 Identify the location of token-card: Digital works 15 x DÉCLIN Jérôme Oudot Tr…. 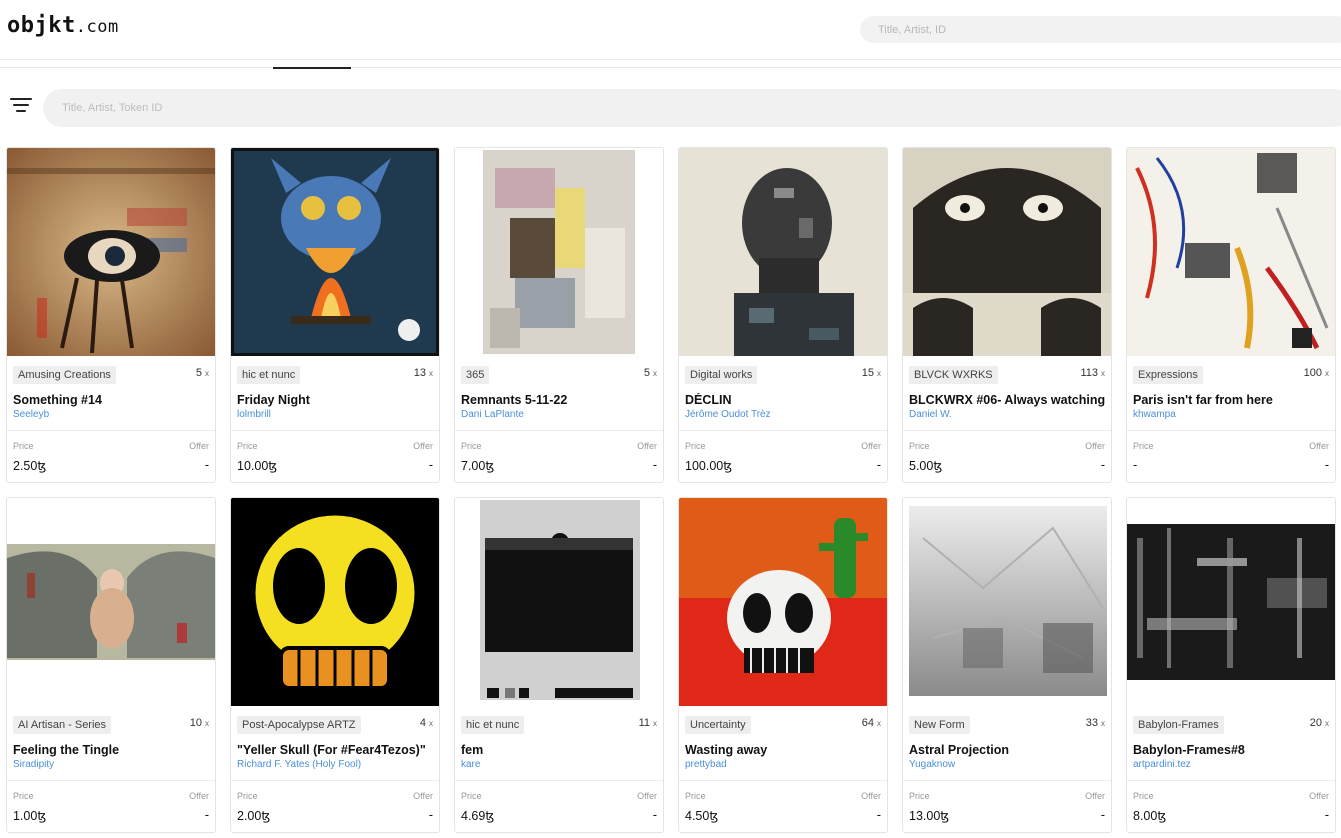
(783, 315).